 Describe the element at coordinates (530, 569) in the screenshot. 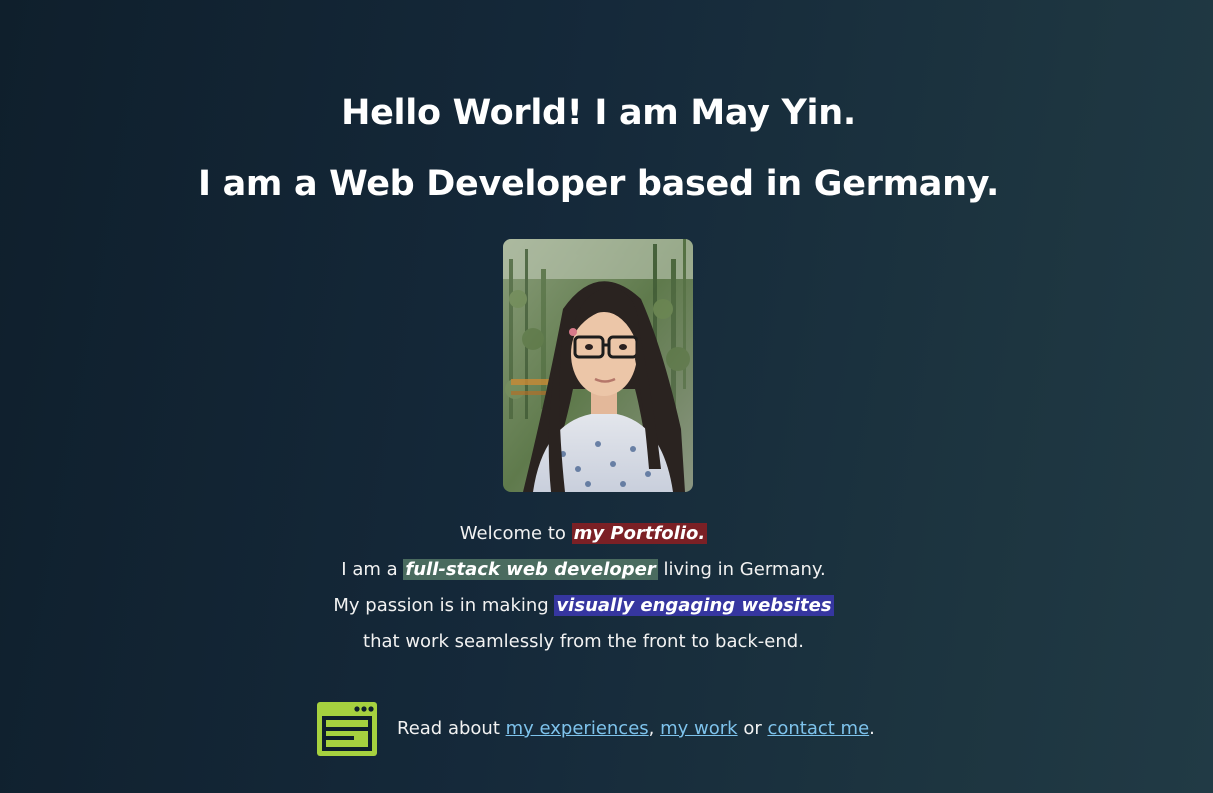

I see `fullstack-highlight: full-stack web developer` at that location.